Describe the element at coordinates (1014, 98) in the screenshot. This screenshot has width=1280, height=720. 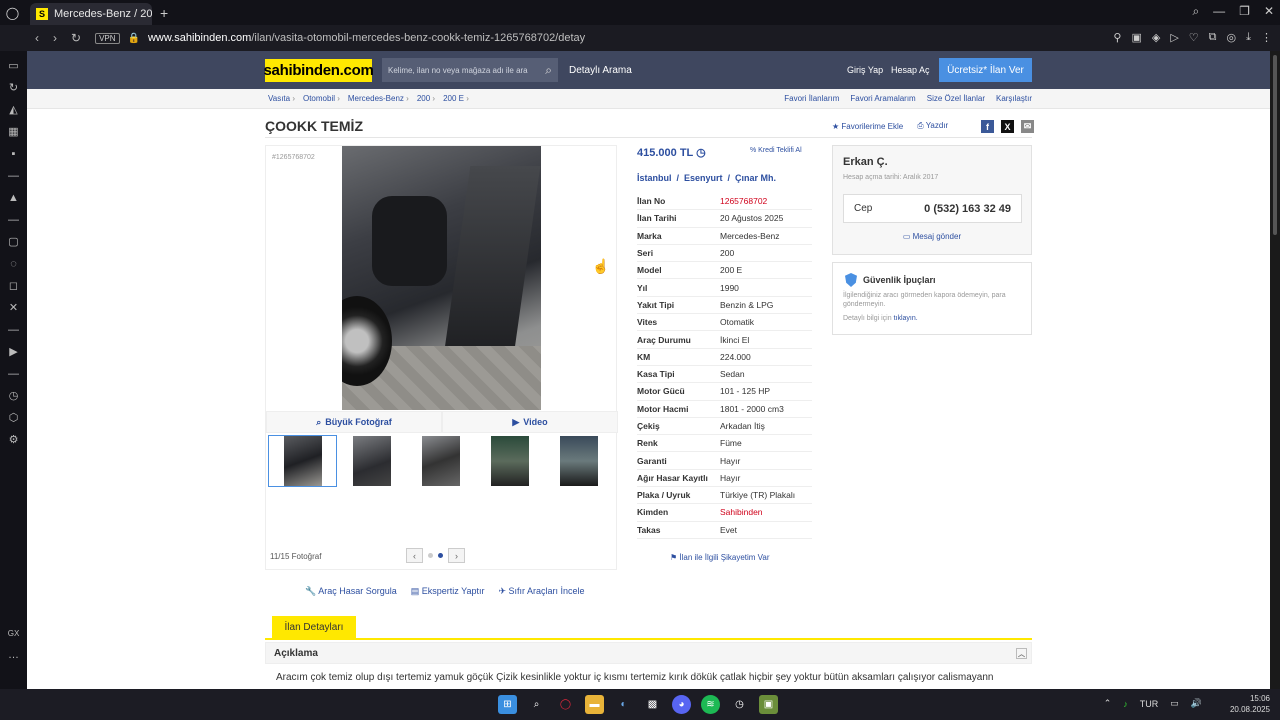
I see `compare-link: Karşılaştır` at that location.